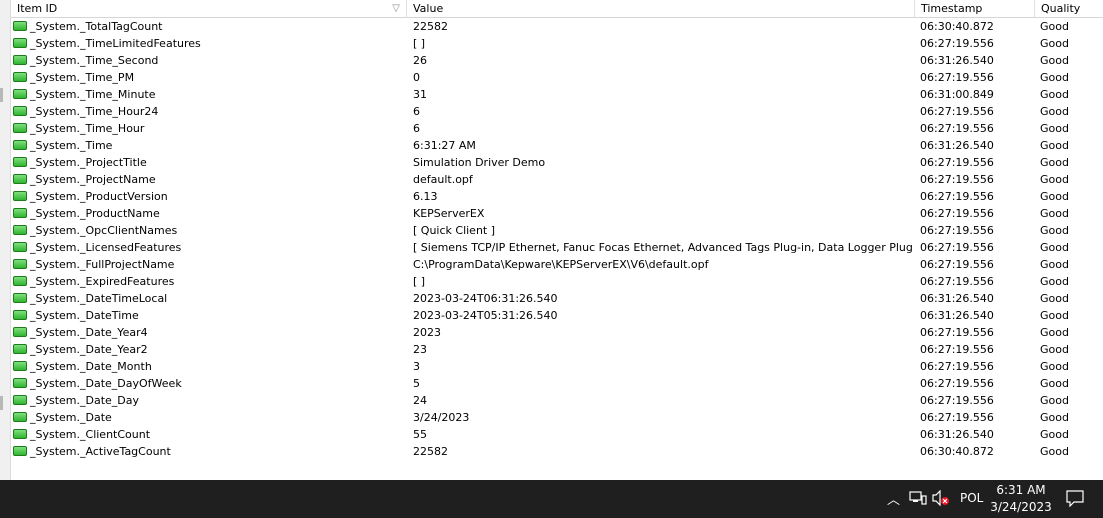 The image size is (1103, 518). I want to click on value-cell: 5, so click(416, 383).